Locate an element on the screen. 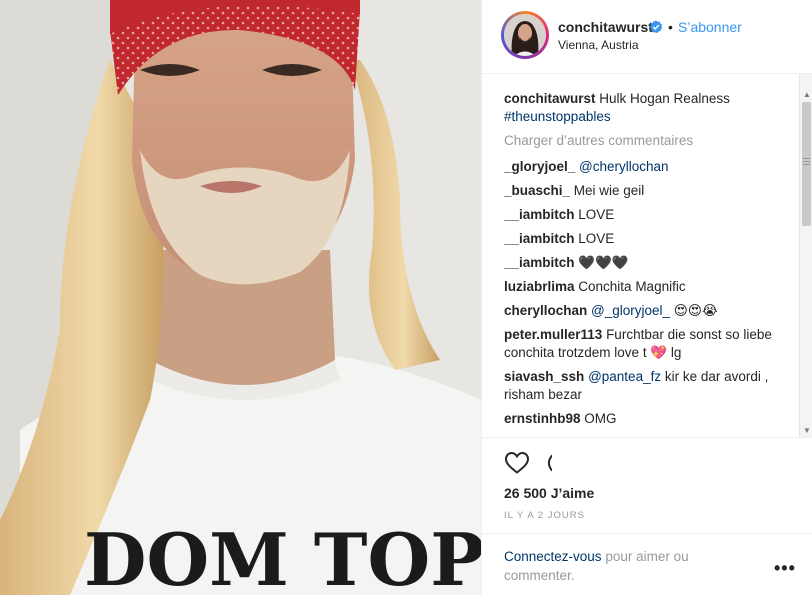 This screenshot has width=812, height=595. login-text: Connectez-vous pour aimer ou commenter. is located at coordinates (614, 566).